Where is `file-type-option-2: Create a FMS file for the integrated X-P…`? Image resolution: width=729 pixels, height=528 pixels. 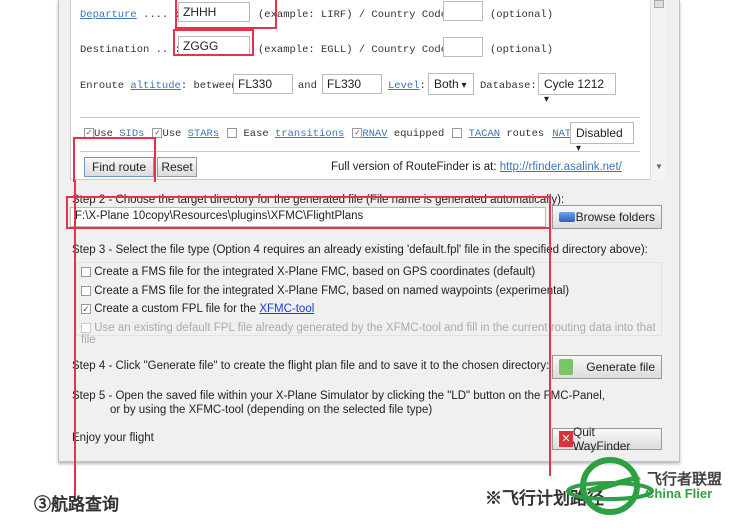 file-type-option-2: Create a FMS file for the integrated X-P… is located at coordinates (325, 291).